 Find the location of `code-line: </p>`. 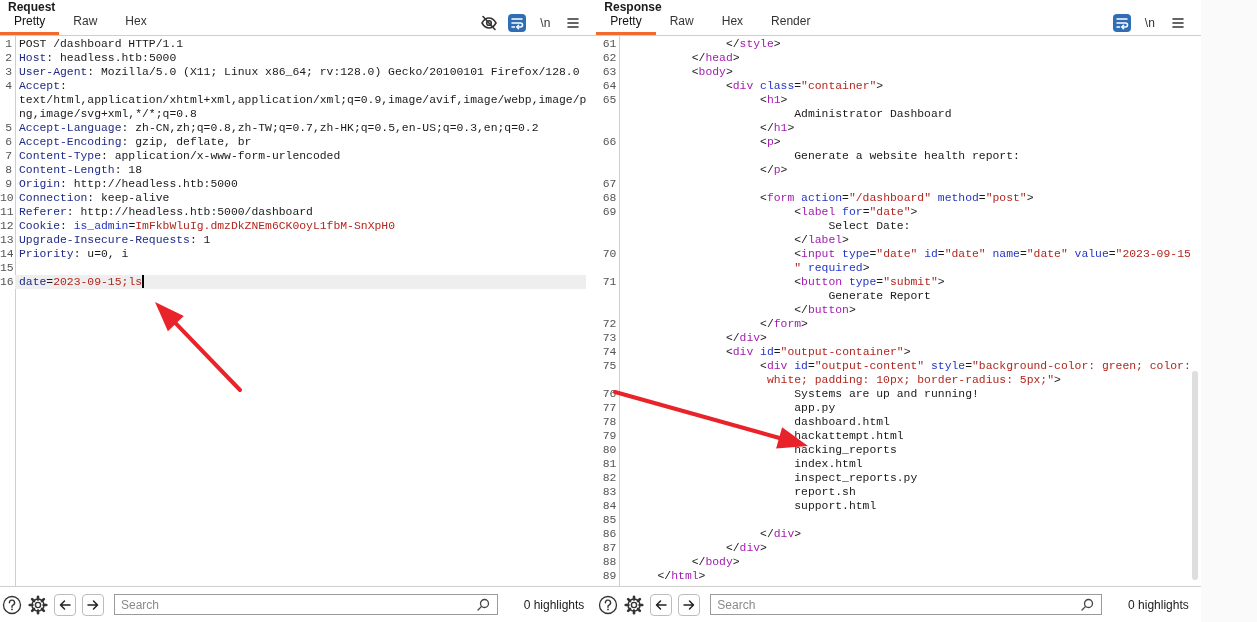

code-line: </p> is located at coordinates (774, 170).